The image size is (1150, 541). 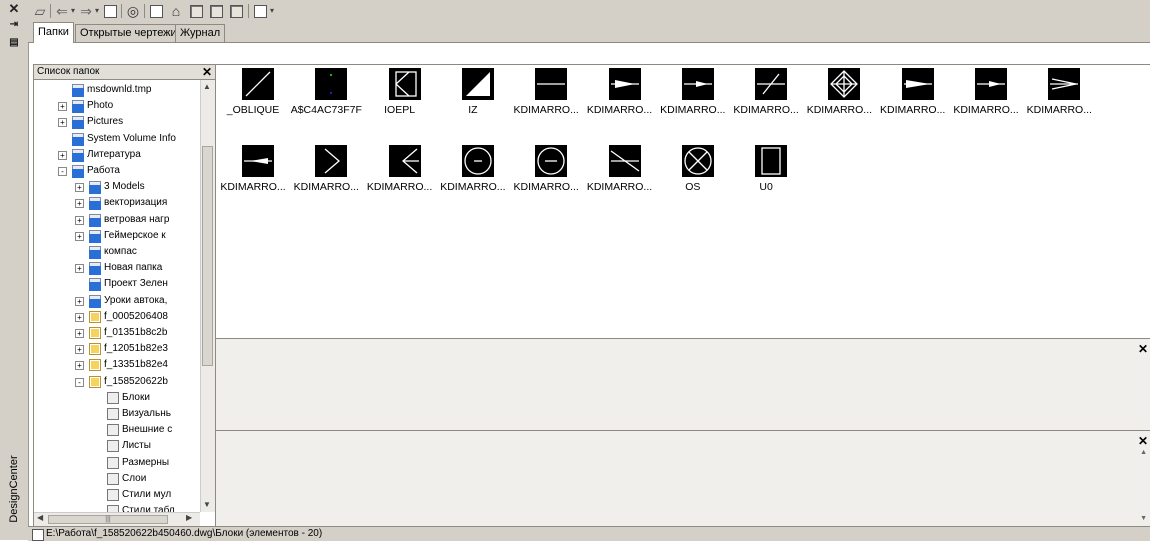 I want to click on tree-folder-item: System Volume Info, so click(x=117, y=139).